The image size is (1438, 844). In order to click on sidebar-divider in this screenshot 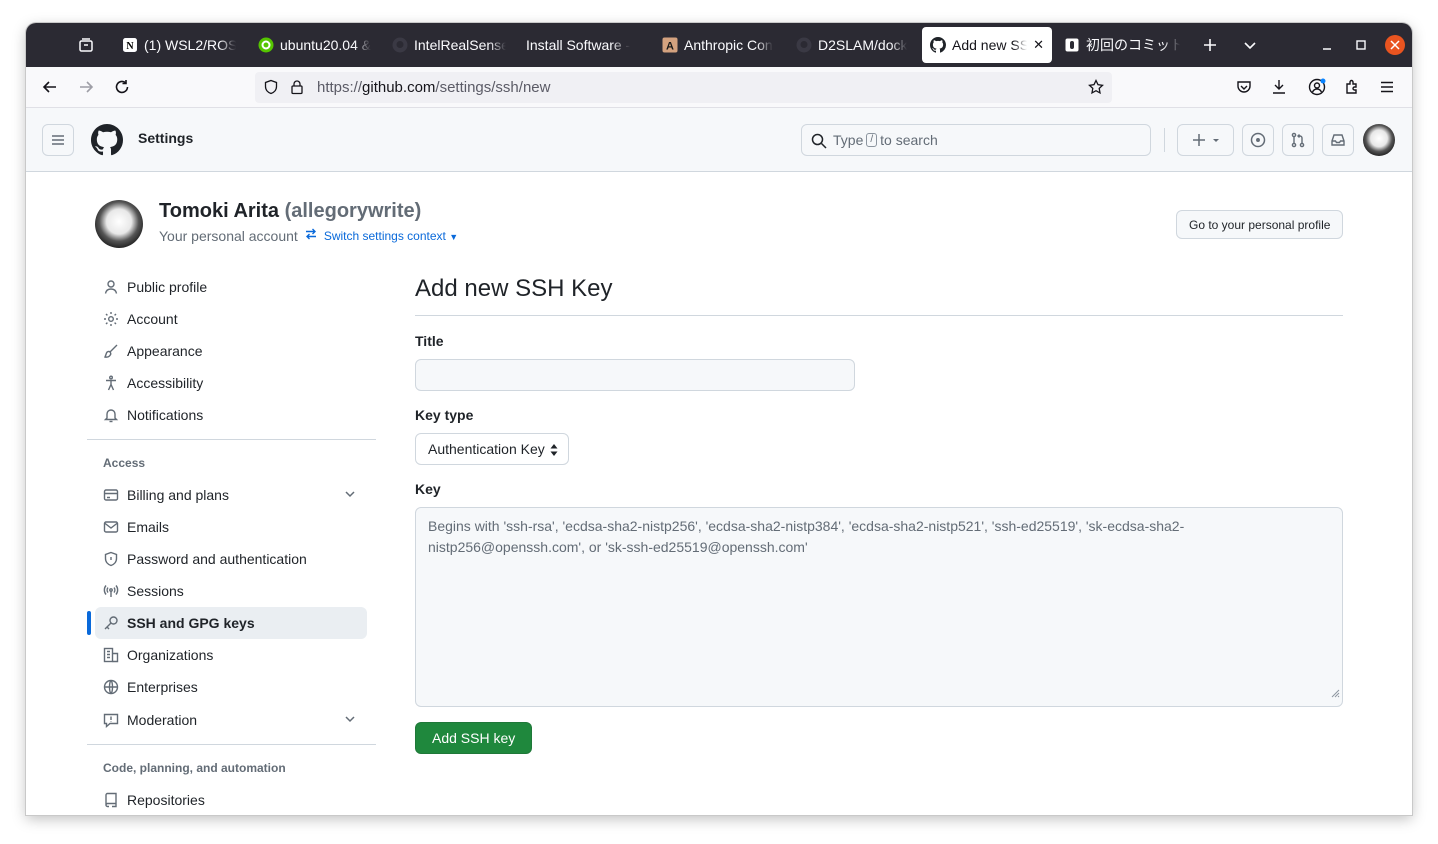, I will do `click(231, 439)`.